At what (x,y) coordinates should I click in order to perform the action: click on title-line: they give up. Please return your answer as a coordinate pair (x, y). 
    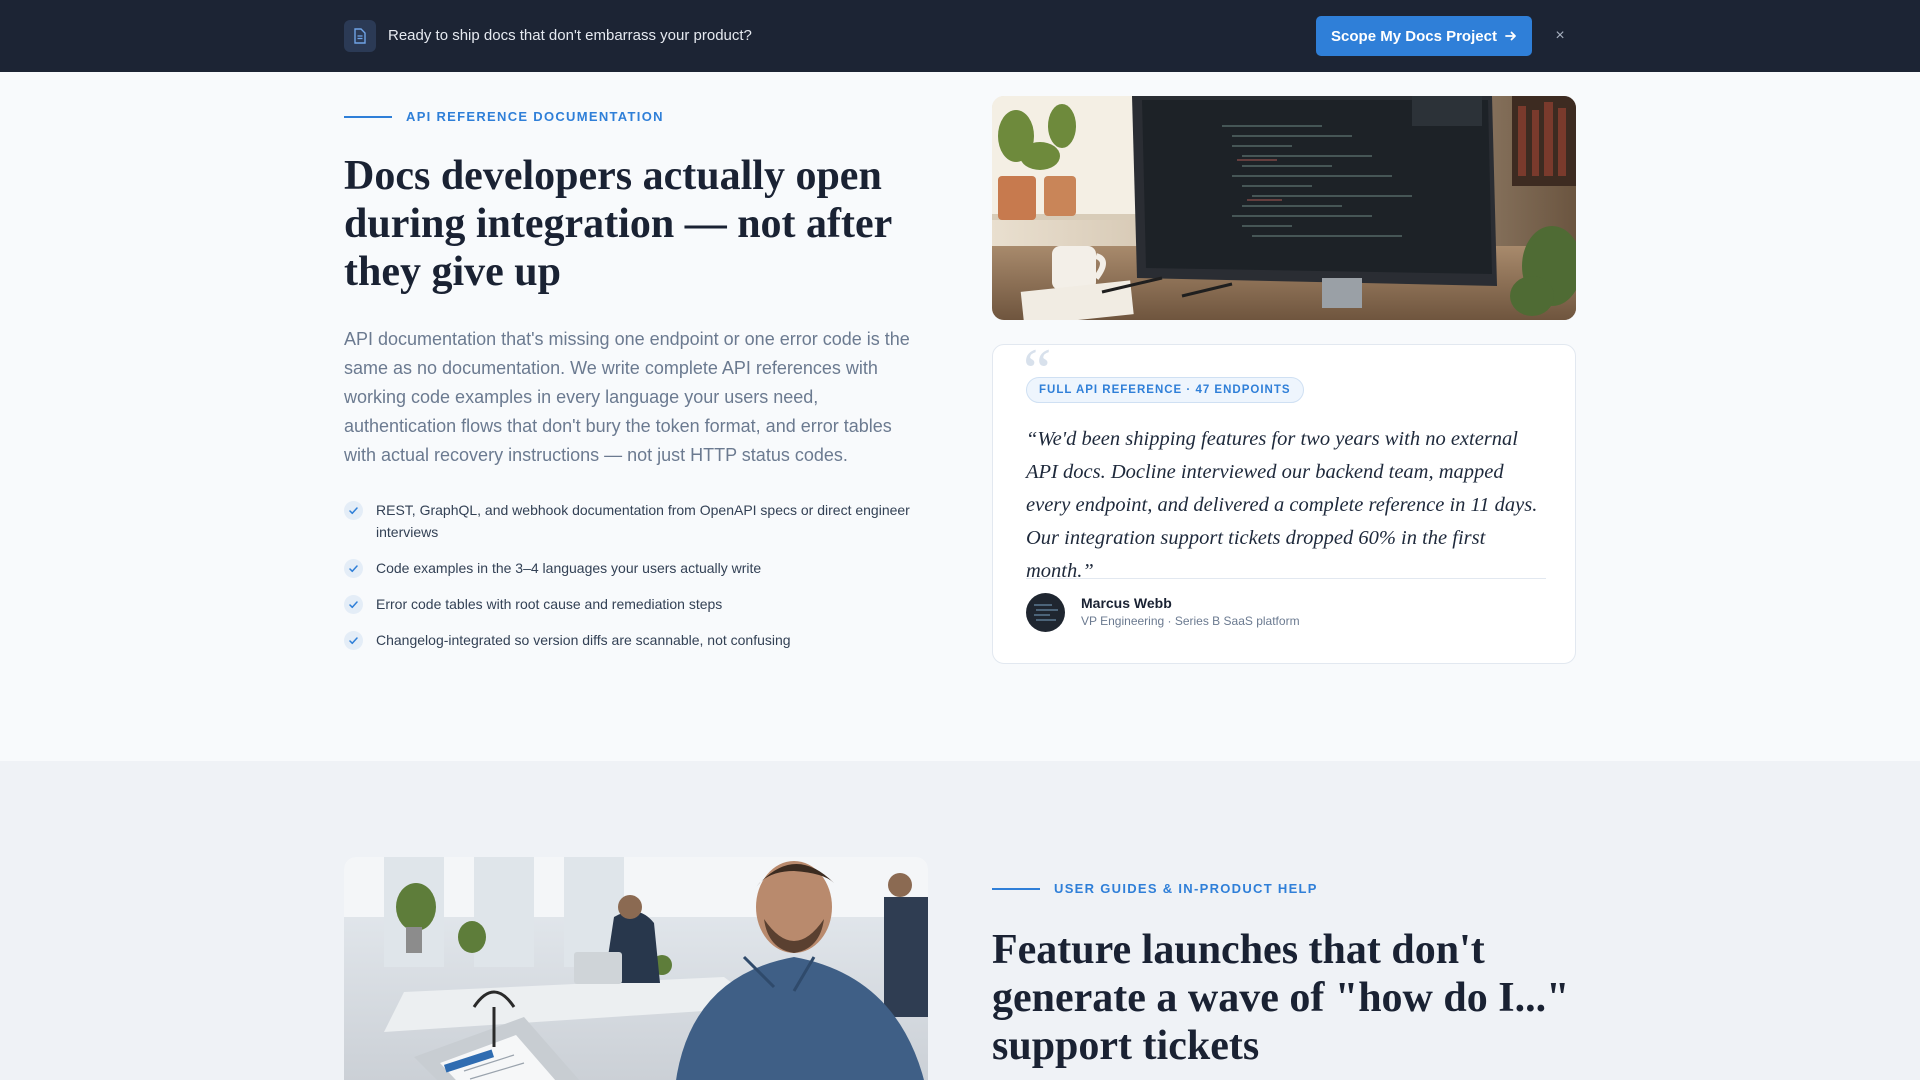
    Looking at the image, I should click on (453, 272).